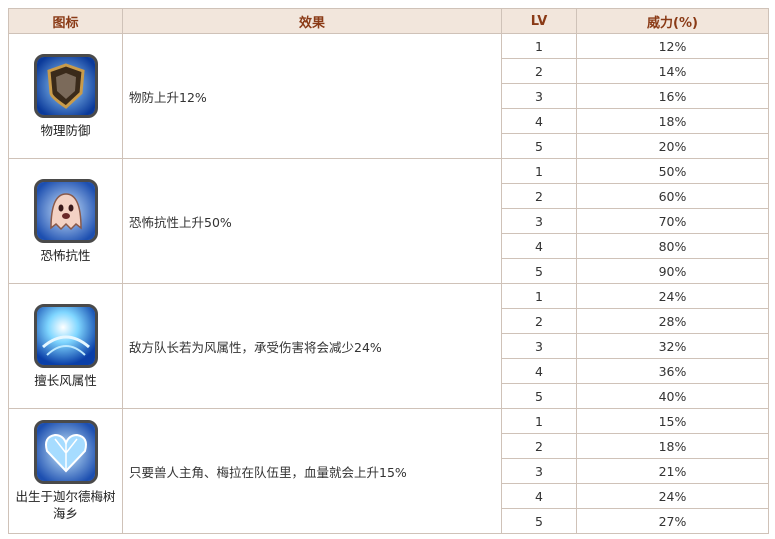 This screenshot has height=539, width=775. I want to click on header-icon: 图标, so click(65, 21).